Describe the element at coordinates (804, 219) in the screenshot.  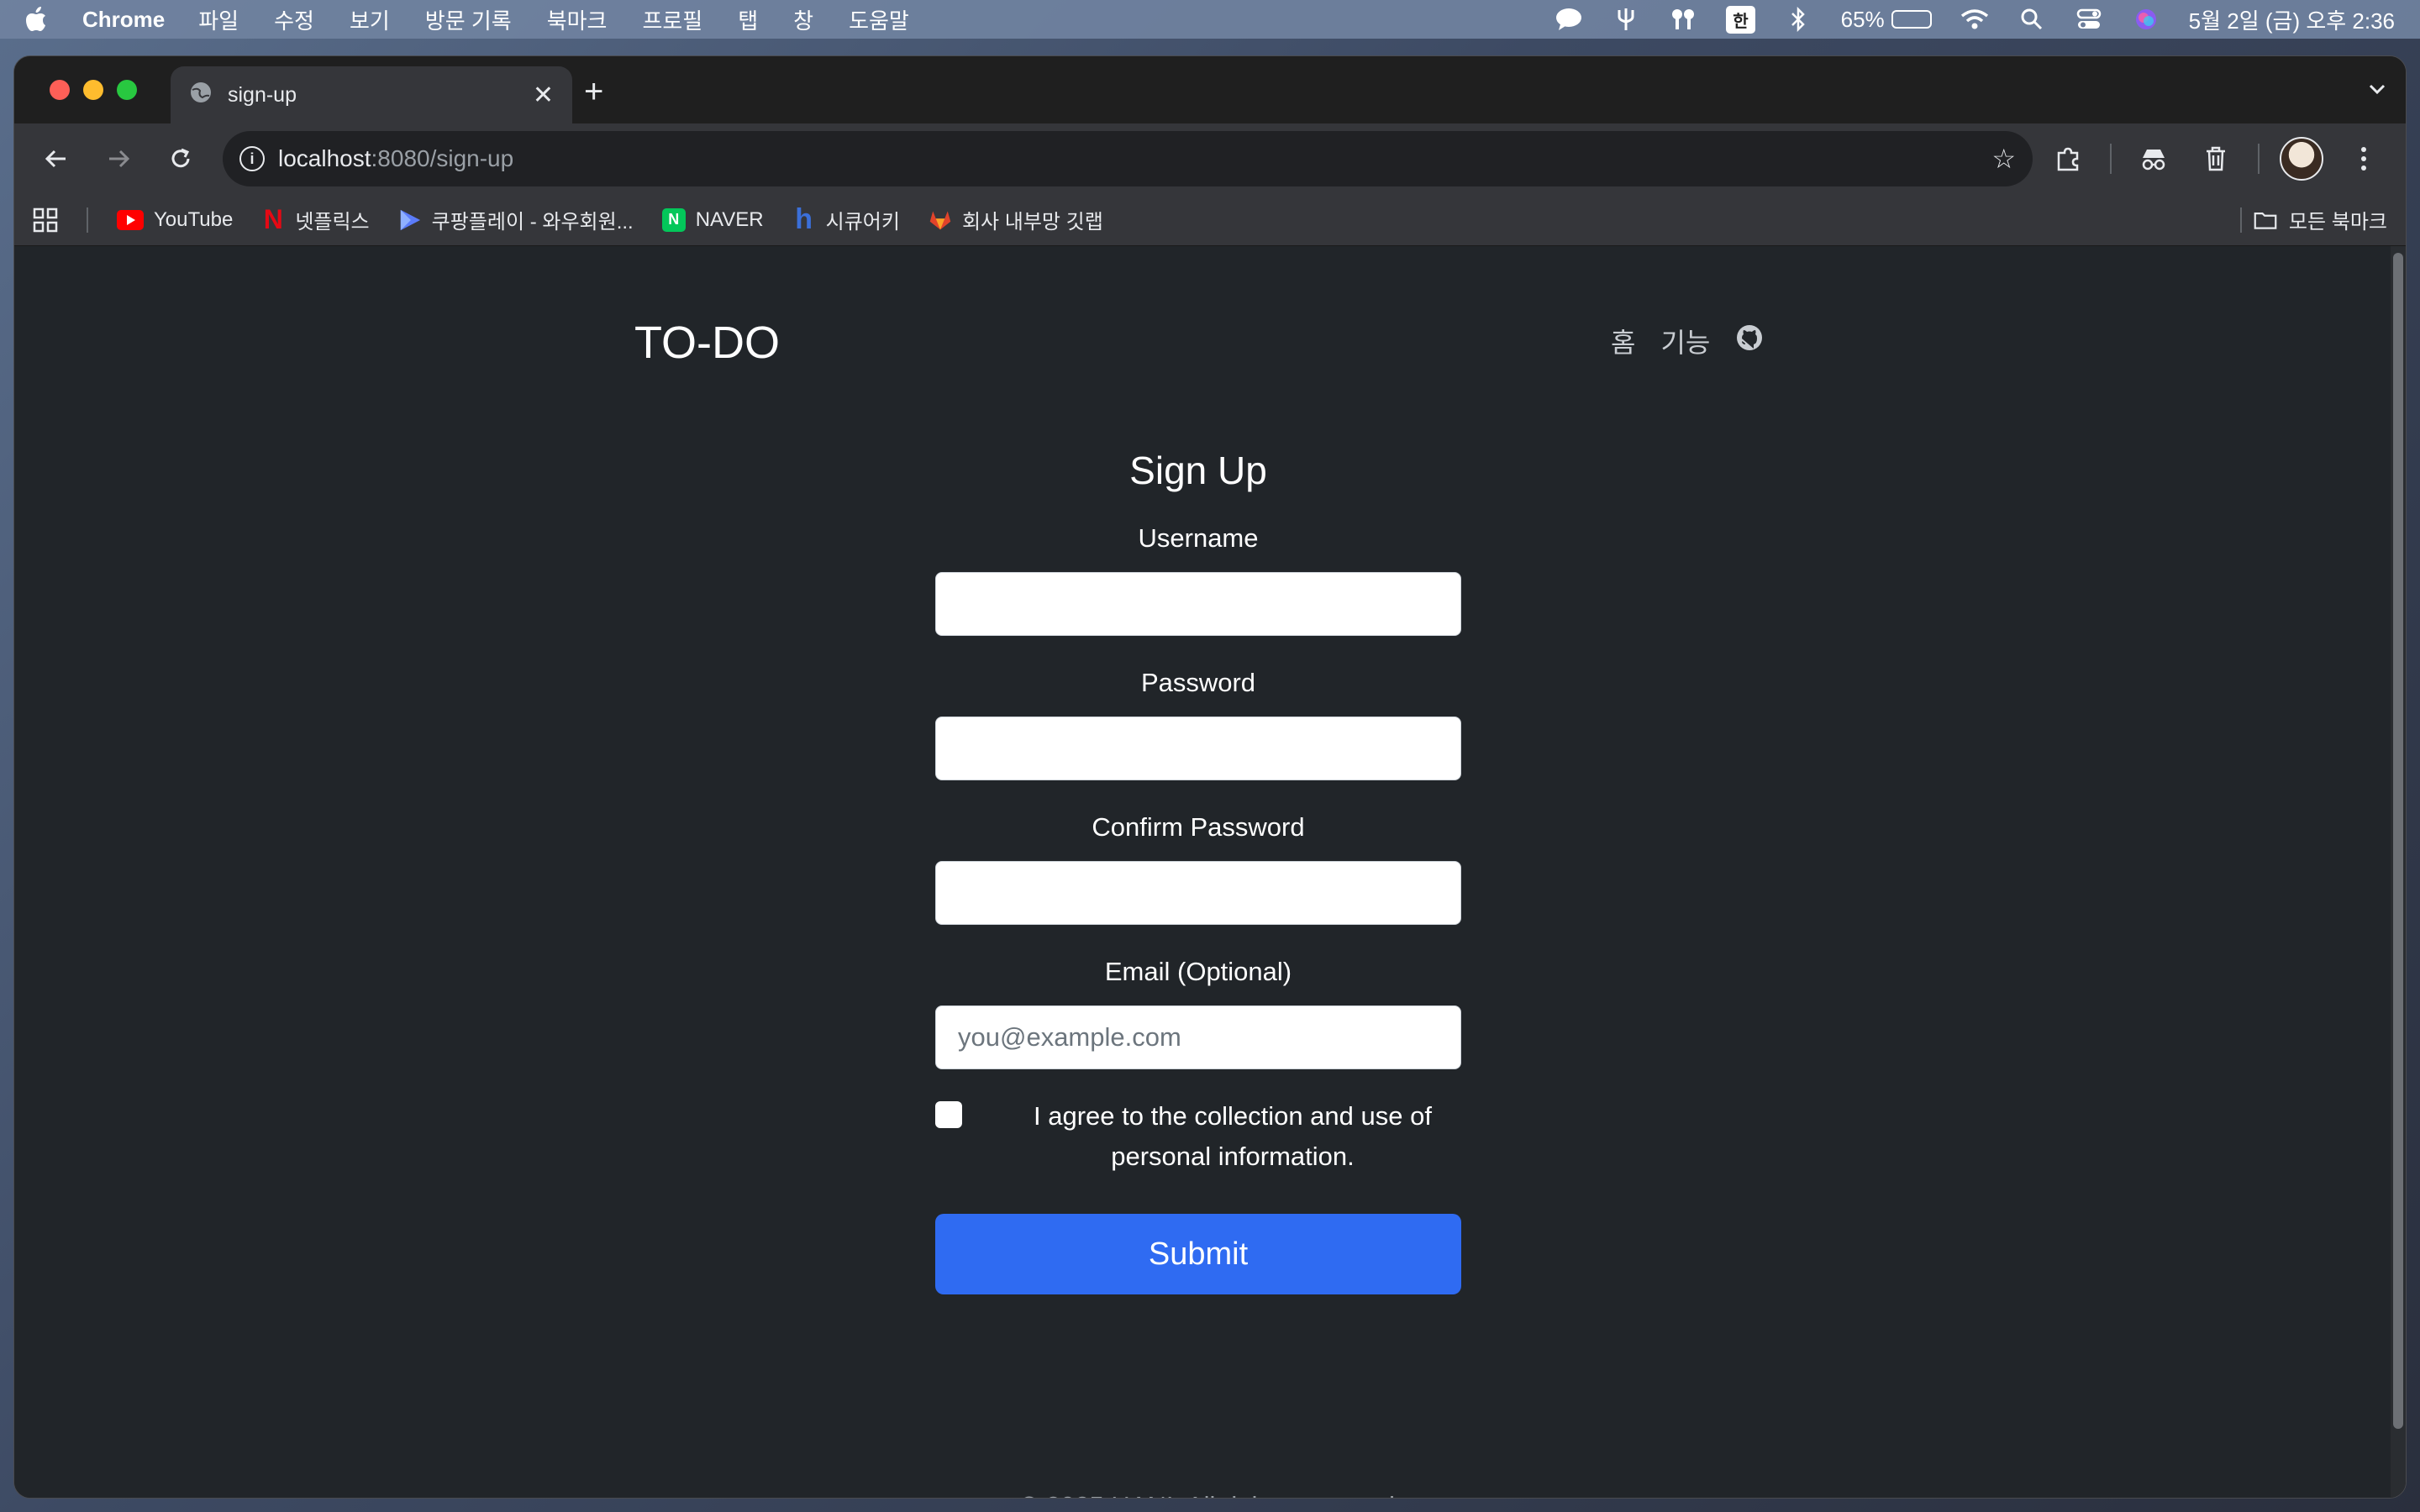
I see `securekey-icon: h` at that location.